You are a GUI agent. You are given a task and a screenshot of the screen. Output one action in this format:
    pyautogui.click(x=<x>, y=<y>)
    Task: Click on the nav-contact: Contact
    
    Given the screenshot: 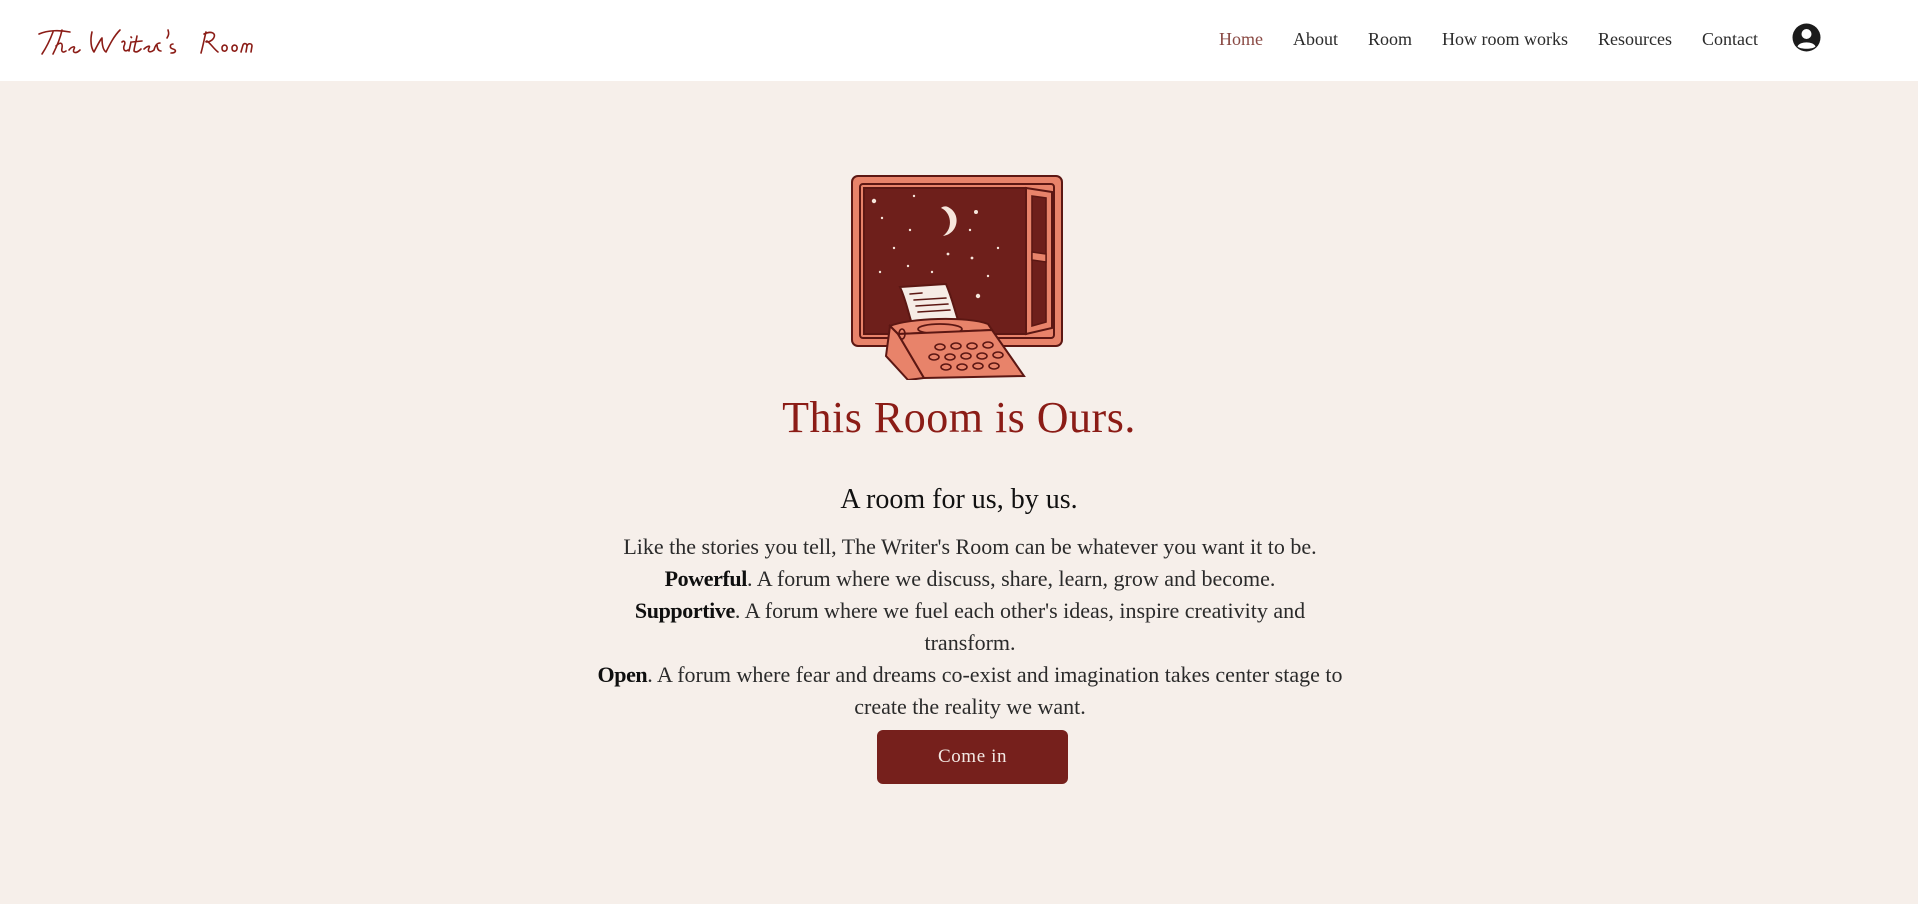 What is the action you would take?
    pyautogui.click(x=1722, y=39)
    